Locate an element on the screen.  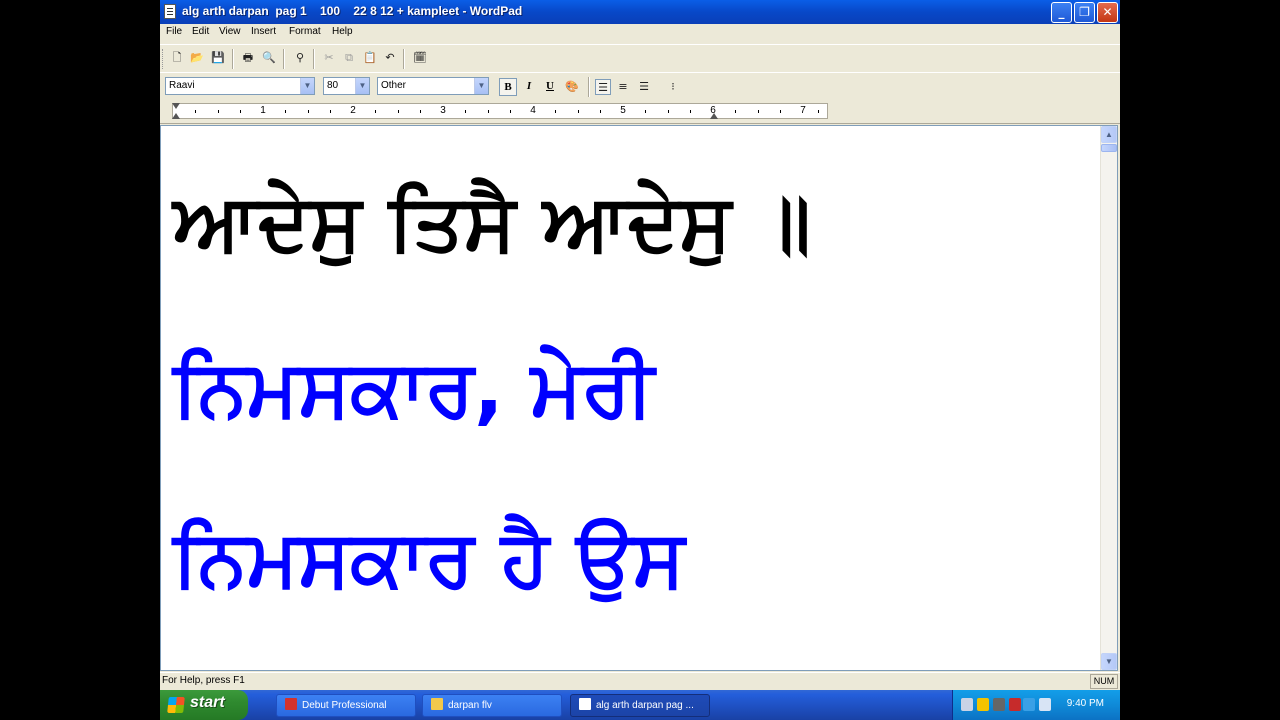
status-bar: For Help, press F1 NUM is located at coordinates (640, 681).